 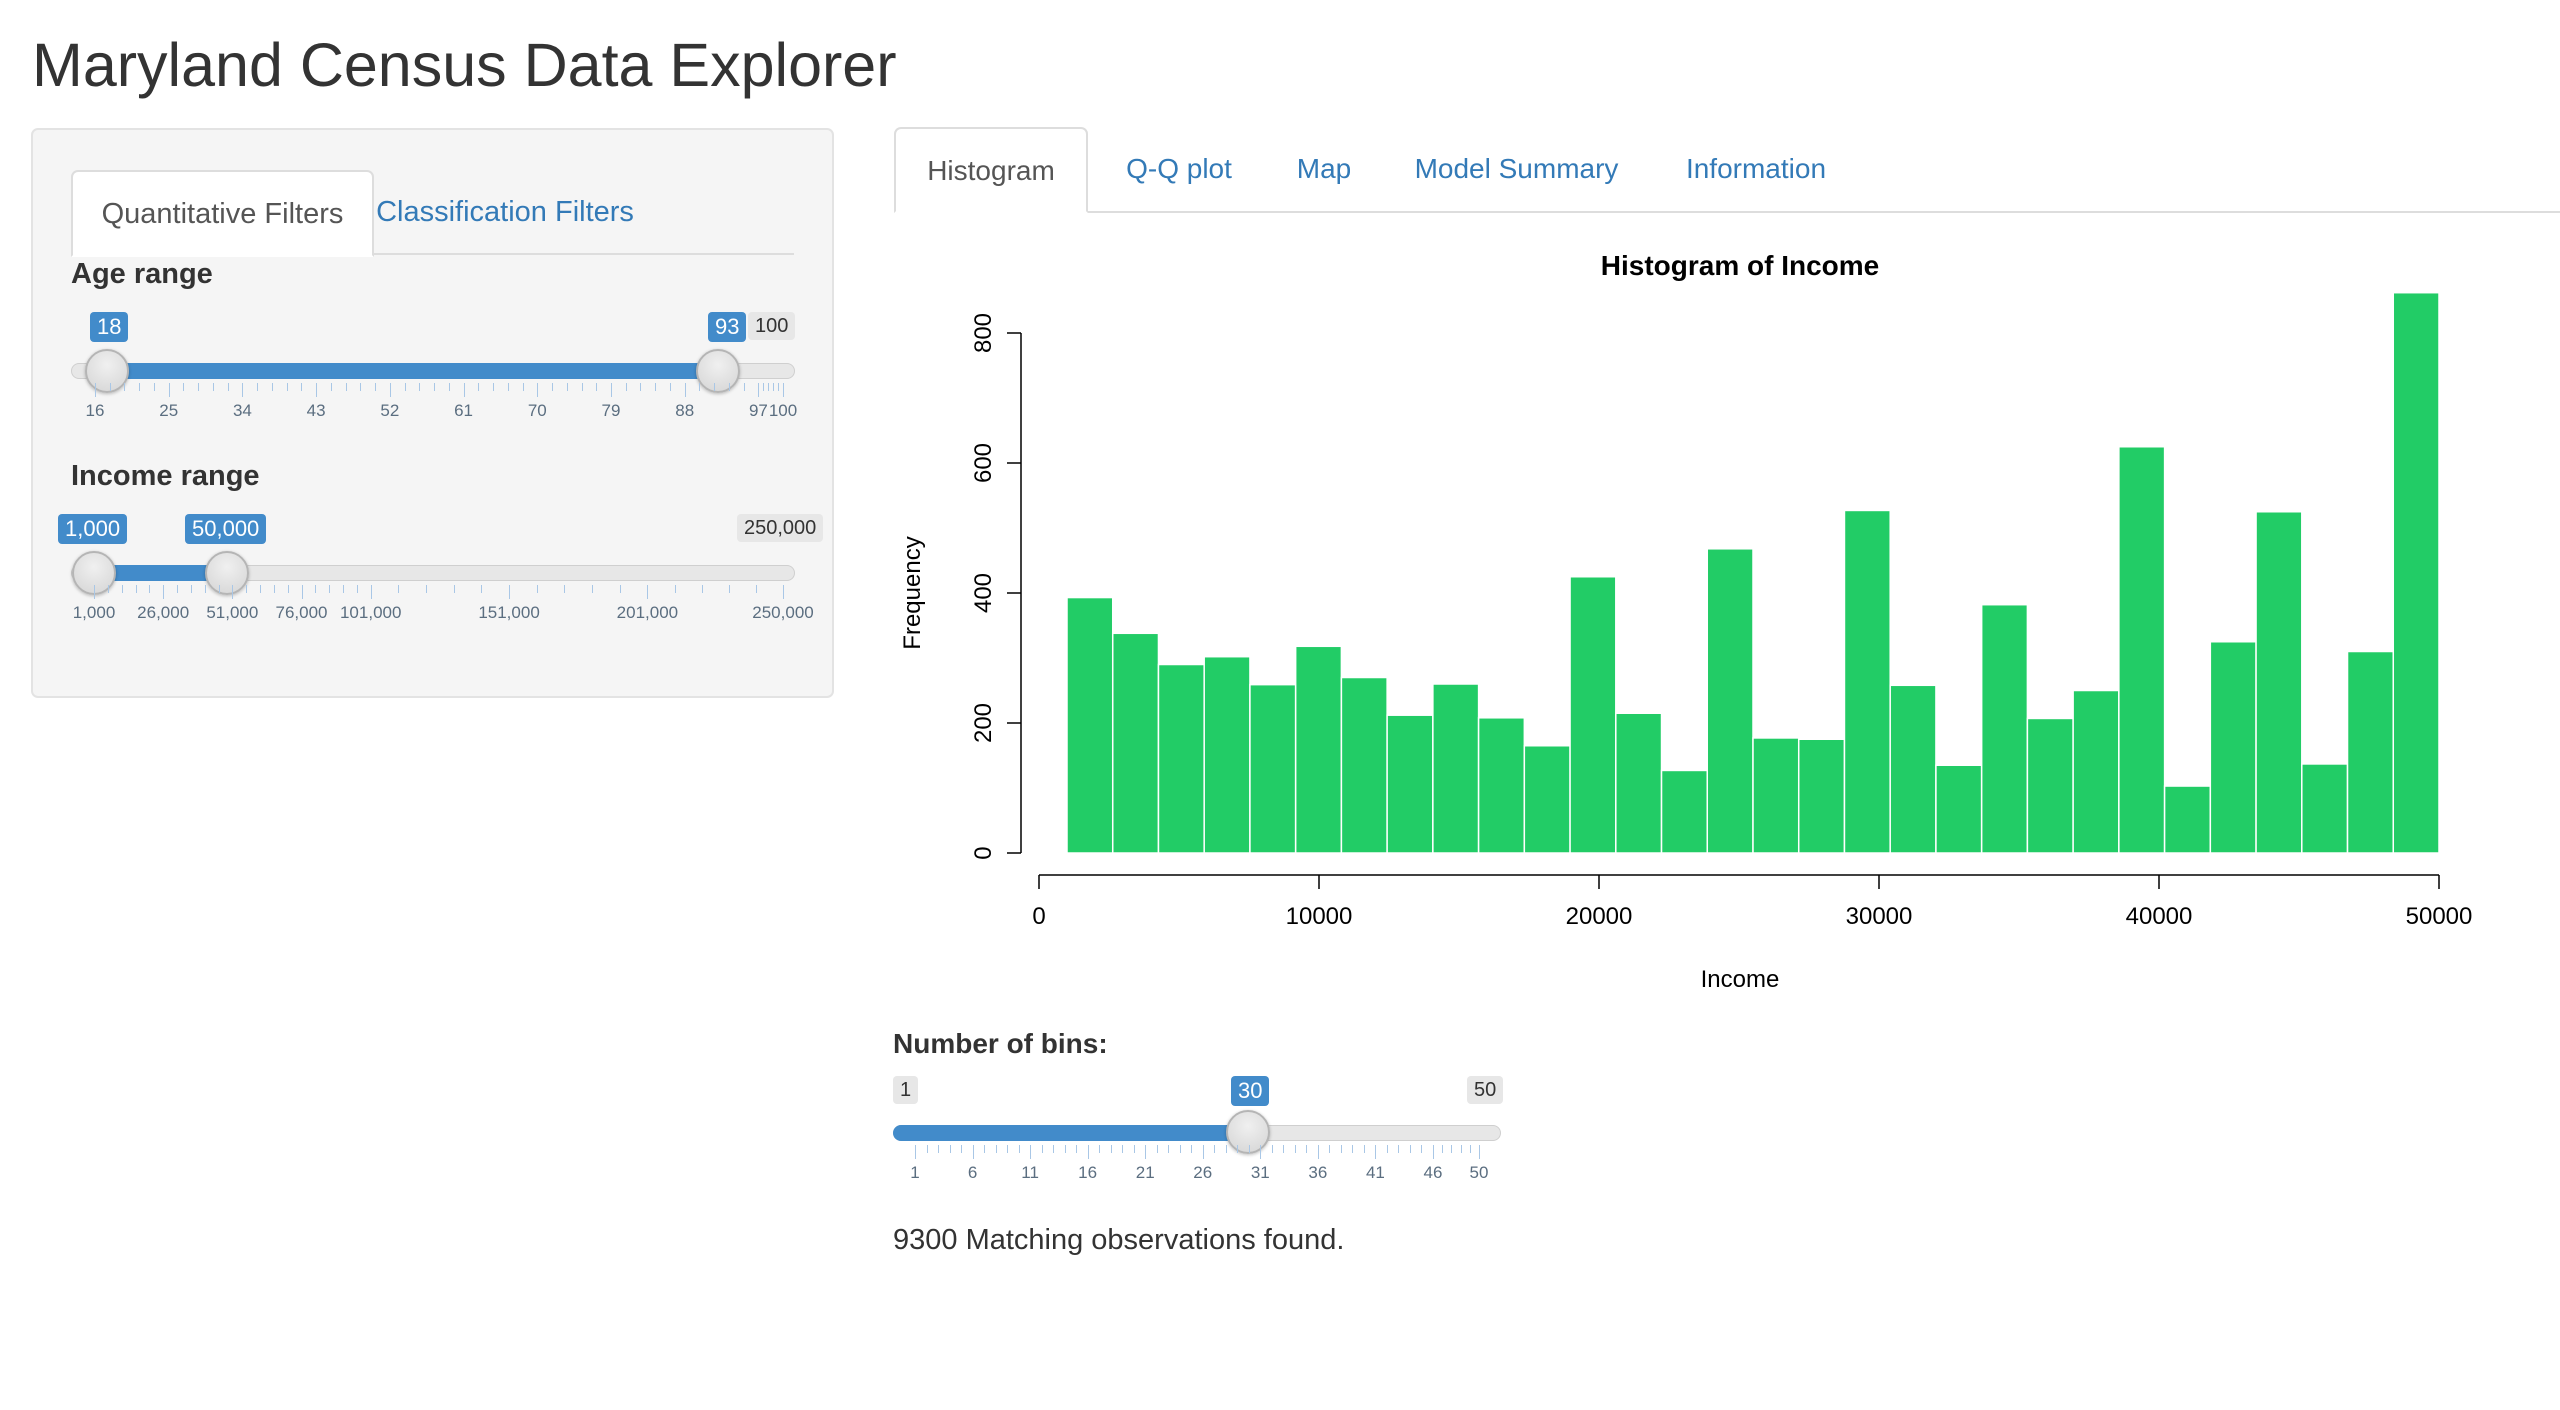 I want to click on y-axis-label: Frequency, so click(x=912, y=592).